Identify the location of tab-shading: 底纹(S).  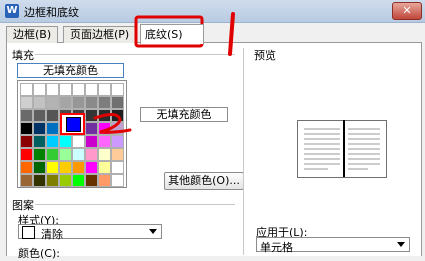
(172, 34).